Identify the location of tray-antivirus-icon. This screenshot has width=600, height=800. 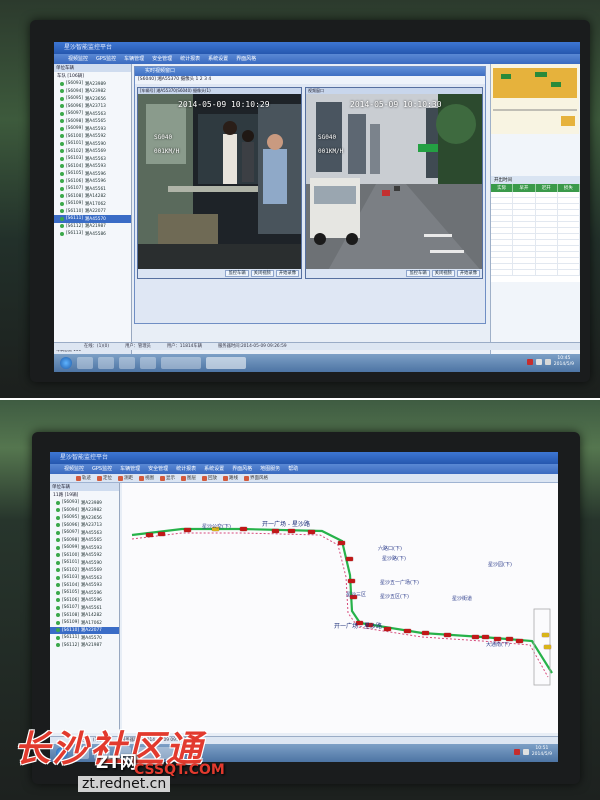
(529, 362).